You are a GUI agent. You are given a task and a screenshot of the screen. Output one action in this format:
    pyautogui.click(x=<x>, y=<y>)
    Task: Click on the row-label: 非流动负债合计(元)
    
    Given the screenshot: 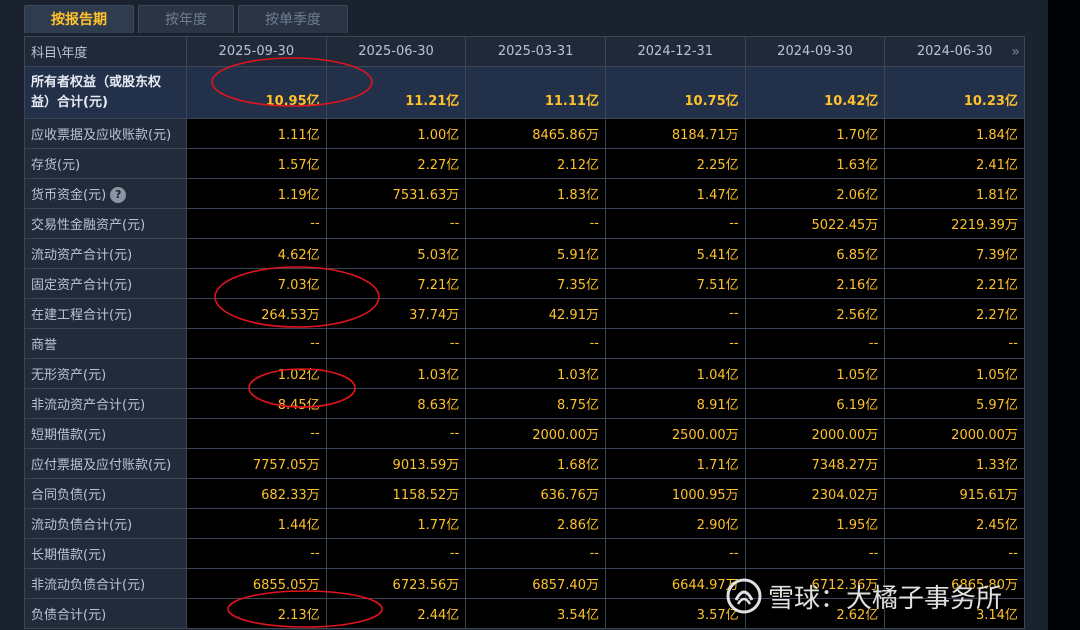 What is the action you would take?
    pyautogui.click(x=105, y=583)
    